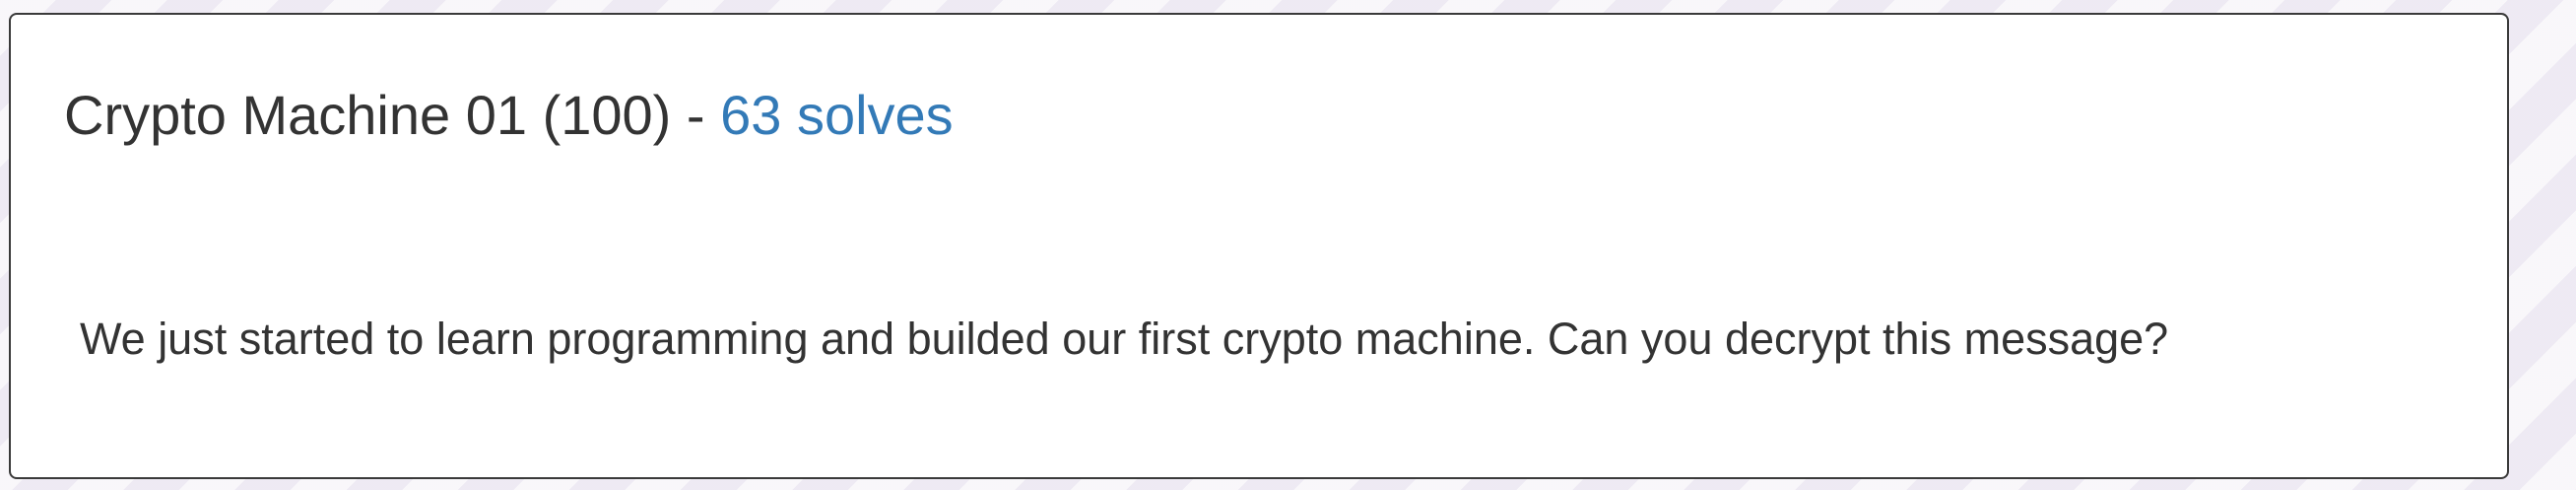  I want to click on challenge-points: (100), so click(607, 115).